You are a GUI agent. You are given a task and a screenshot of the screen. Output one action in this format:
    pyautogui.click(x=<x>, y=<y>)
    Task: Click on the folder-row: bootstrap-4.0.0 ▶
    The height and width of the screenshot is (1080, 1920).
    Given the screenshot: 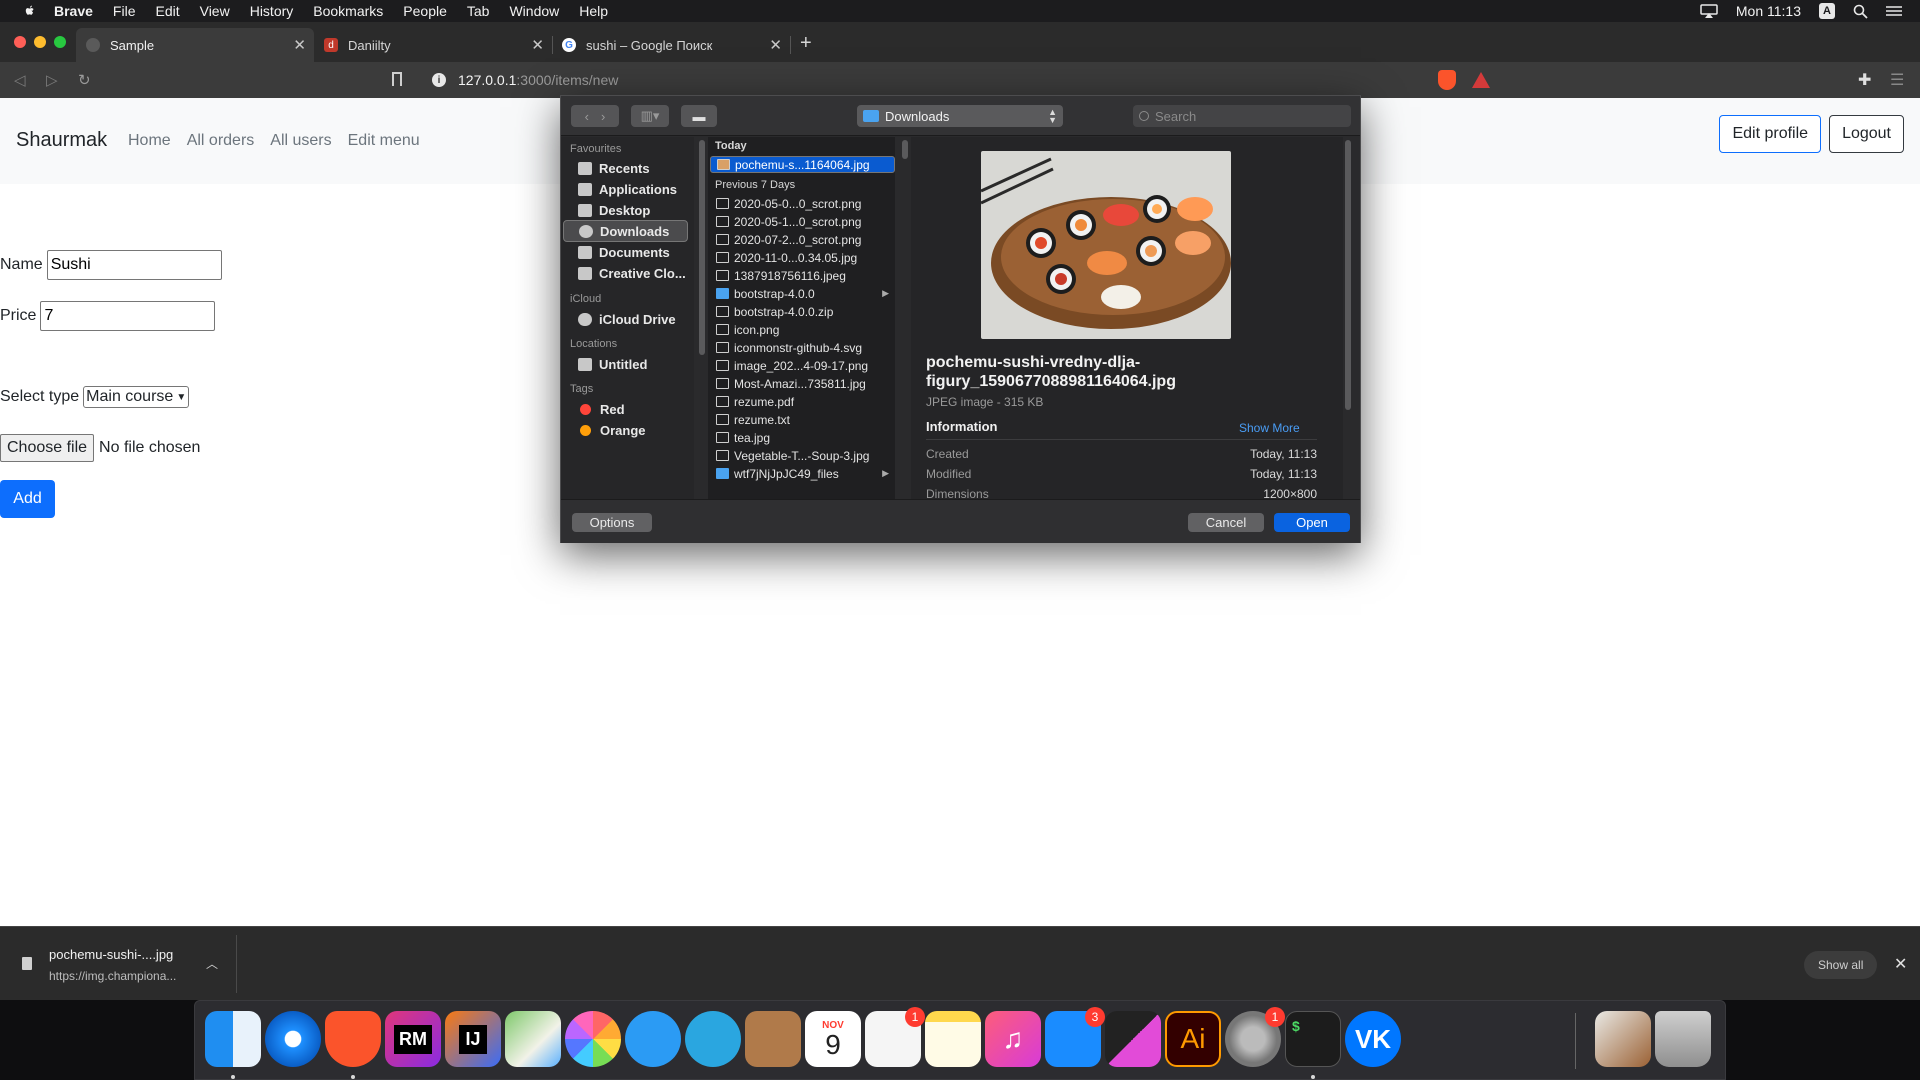 What is the action you would take?
    pyautogui.click(x=802, y=293)
    